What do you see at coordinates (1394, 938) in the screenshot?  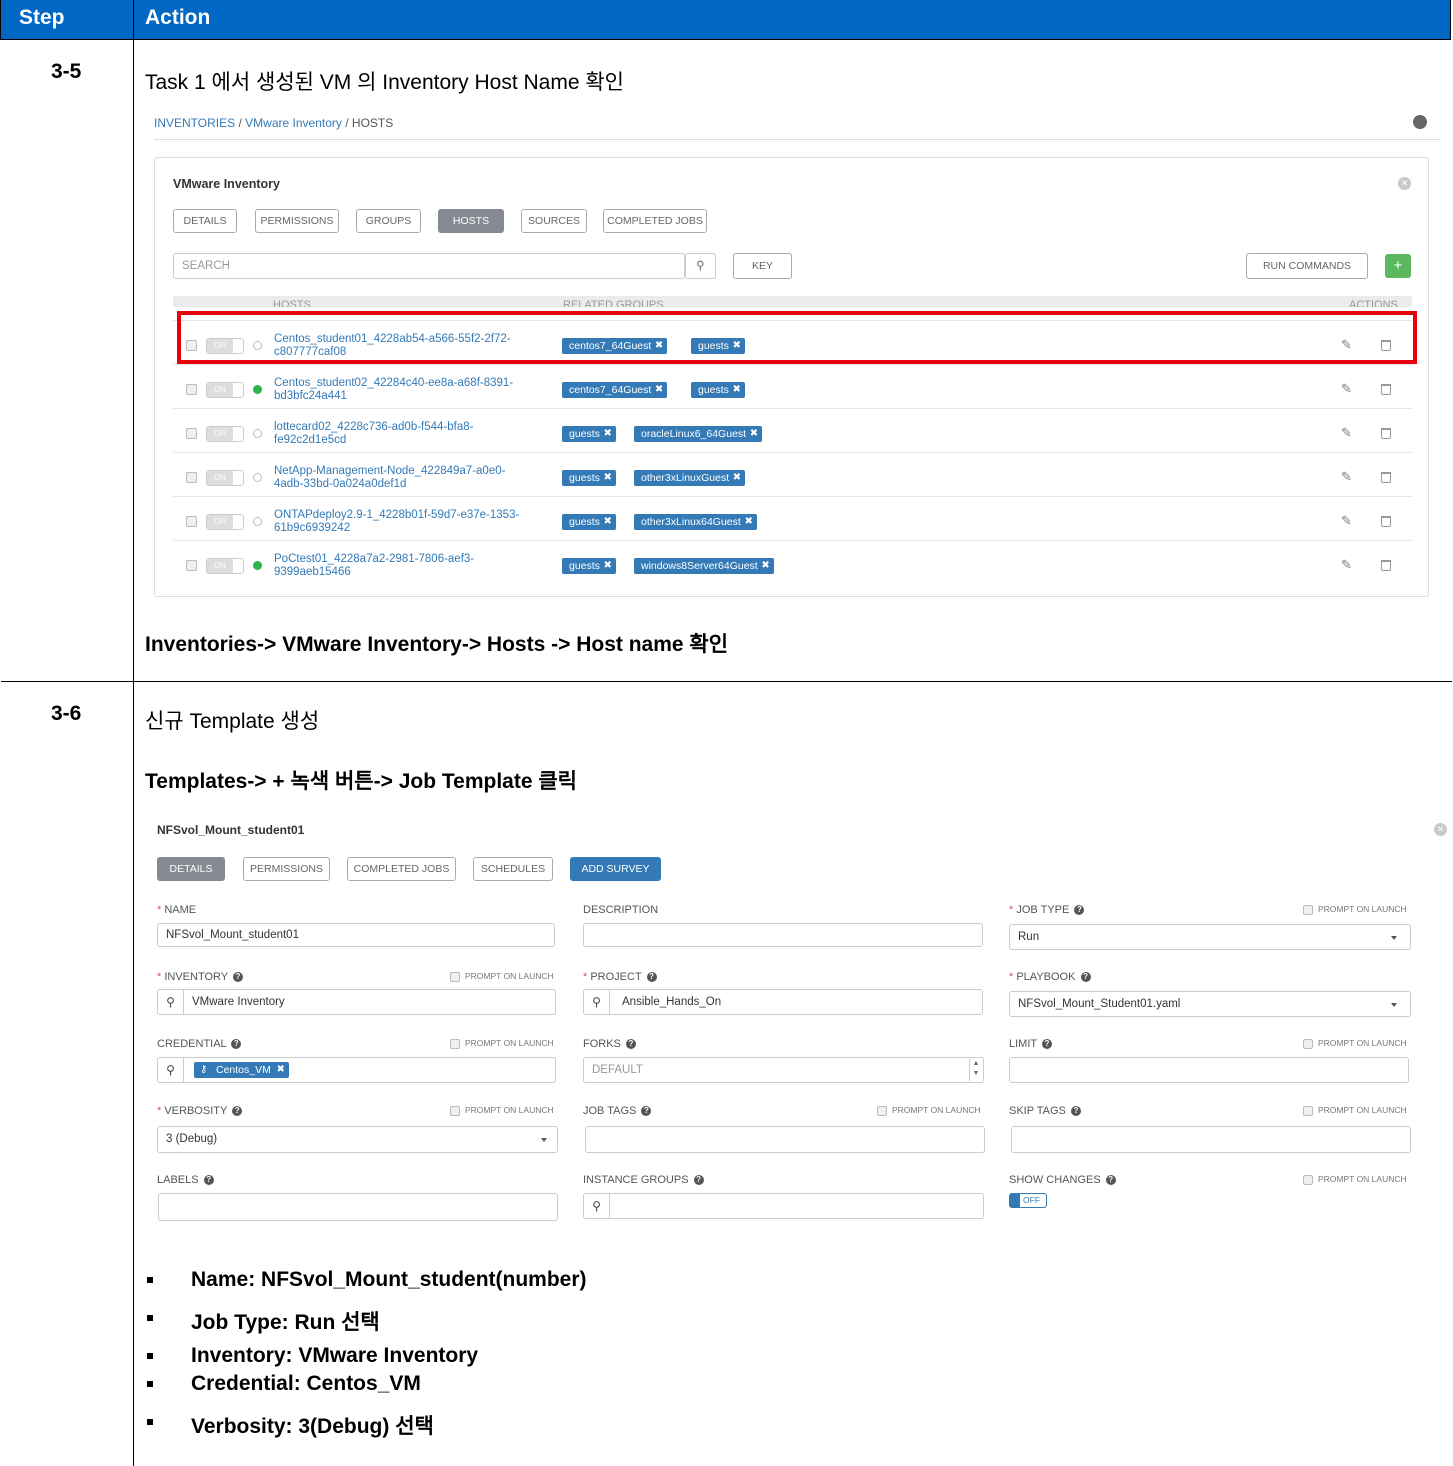 I see `chevron-down-icon` at bounding box center [1394, 938].